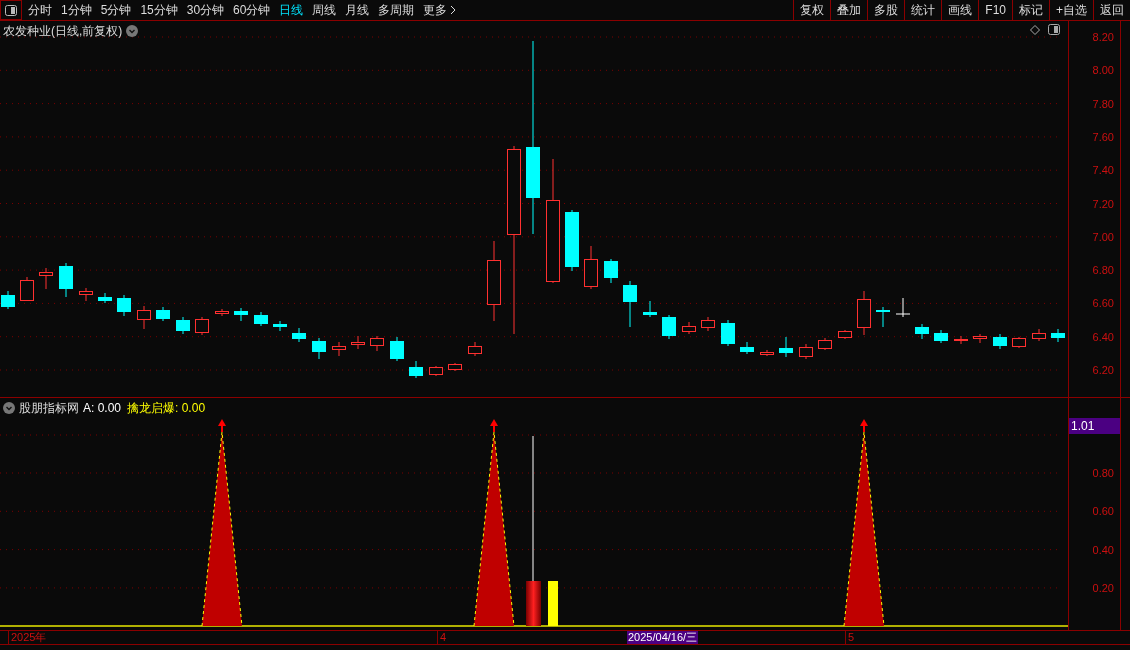 The width and height of the screenshot is (1130, 650). I want to click on axis-label: 6.60, so click(1103, 303).